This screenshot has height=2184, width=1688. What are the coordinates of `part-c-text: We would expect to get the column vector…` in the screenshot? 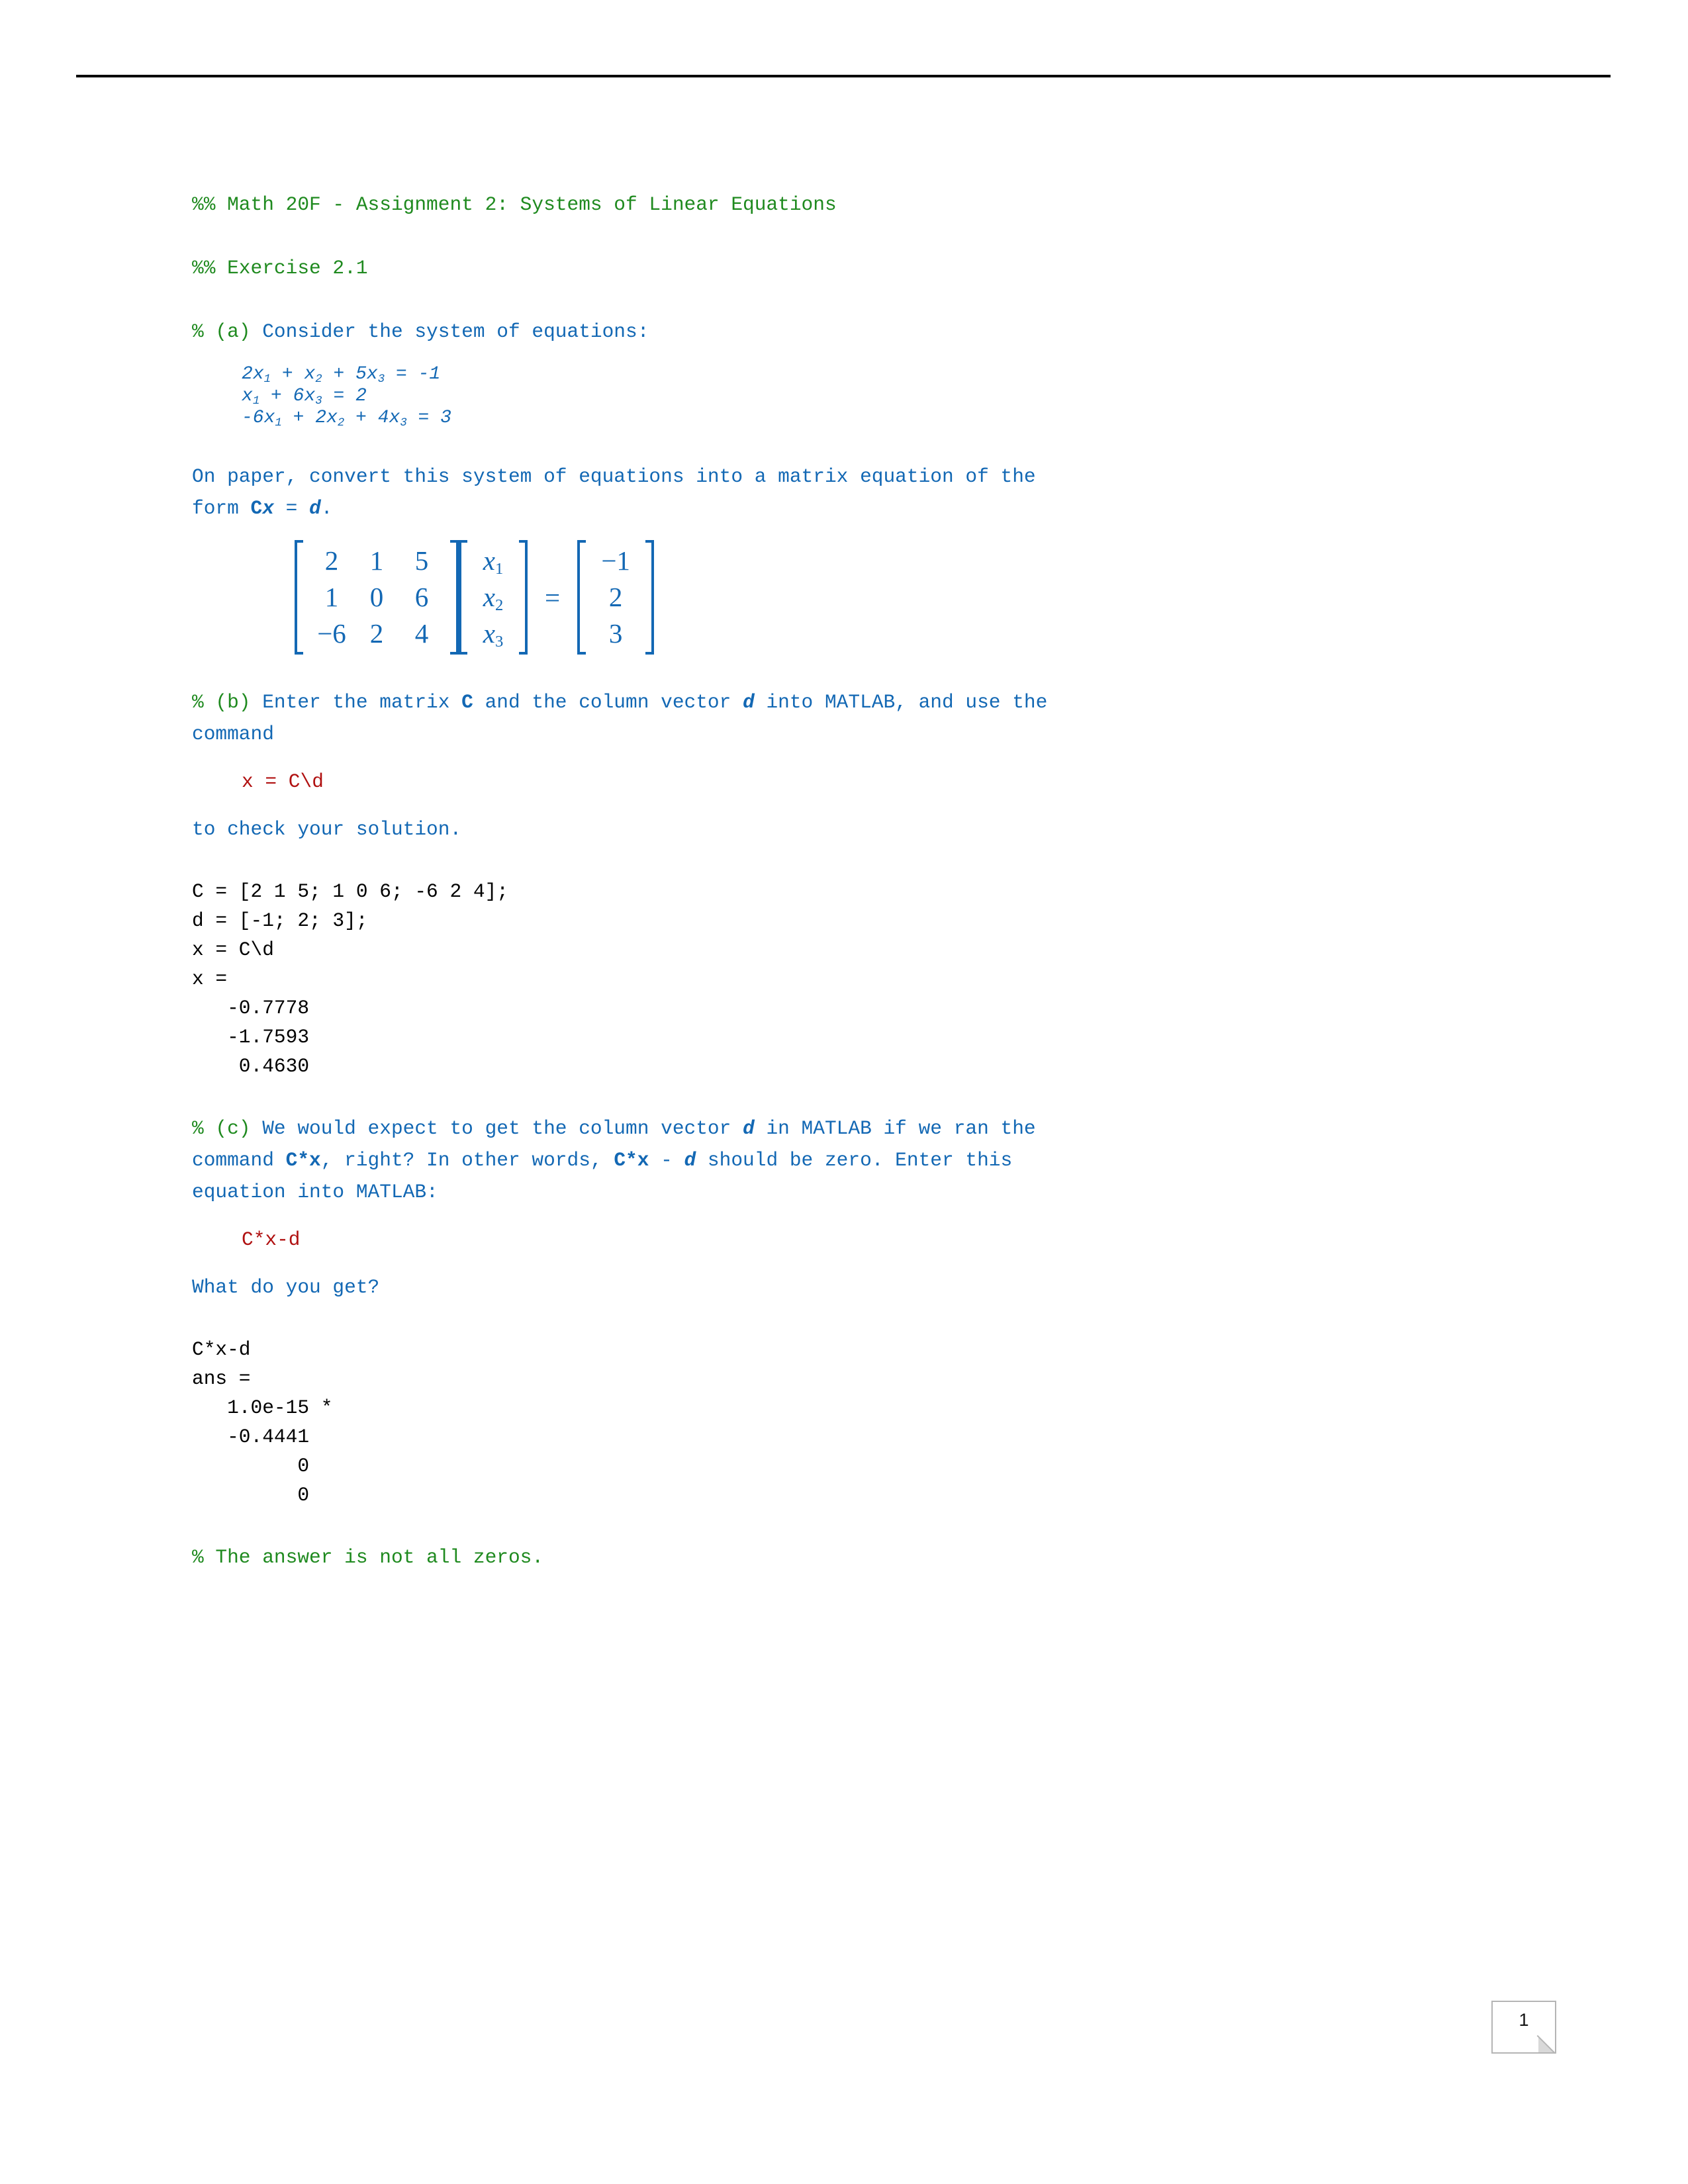 It's located at (614, 1160).